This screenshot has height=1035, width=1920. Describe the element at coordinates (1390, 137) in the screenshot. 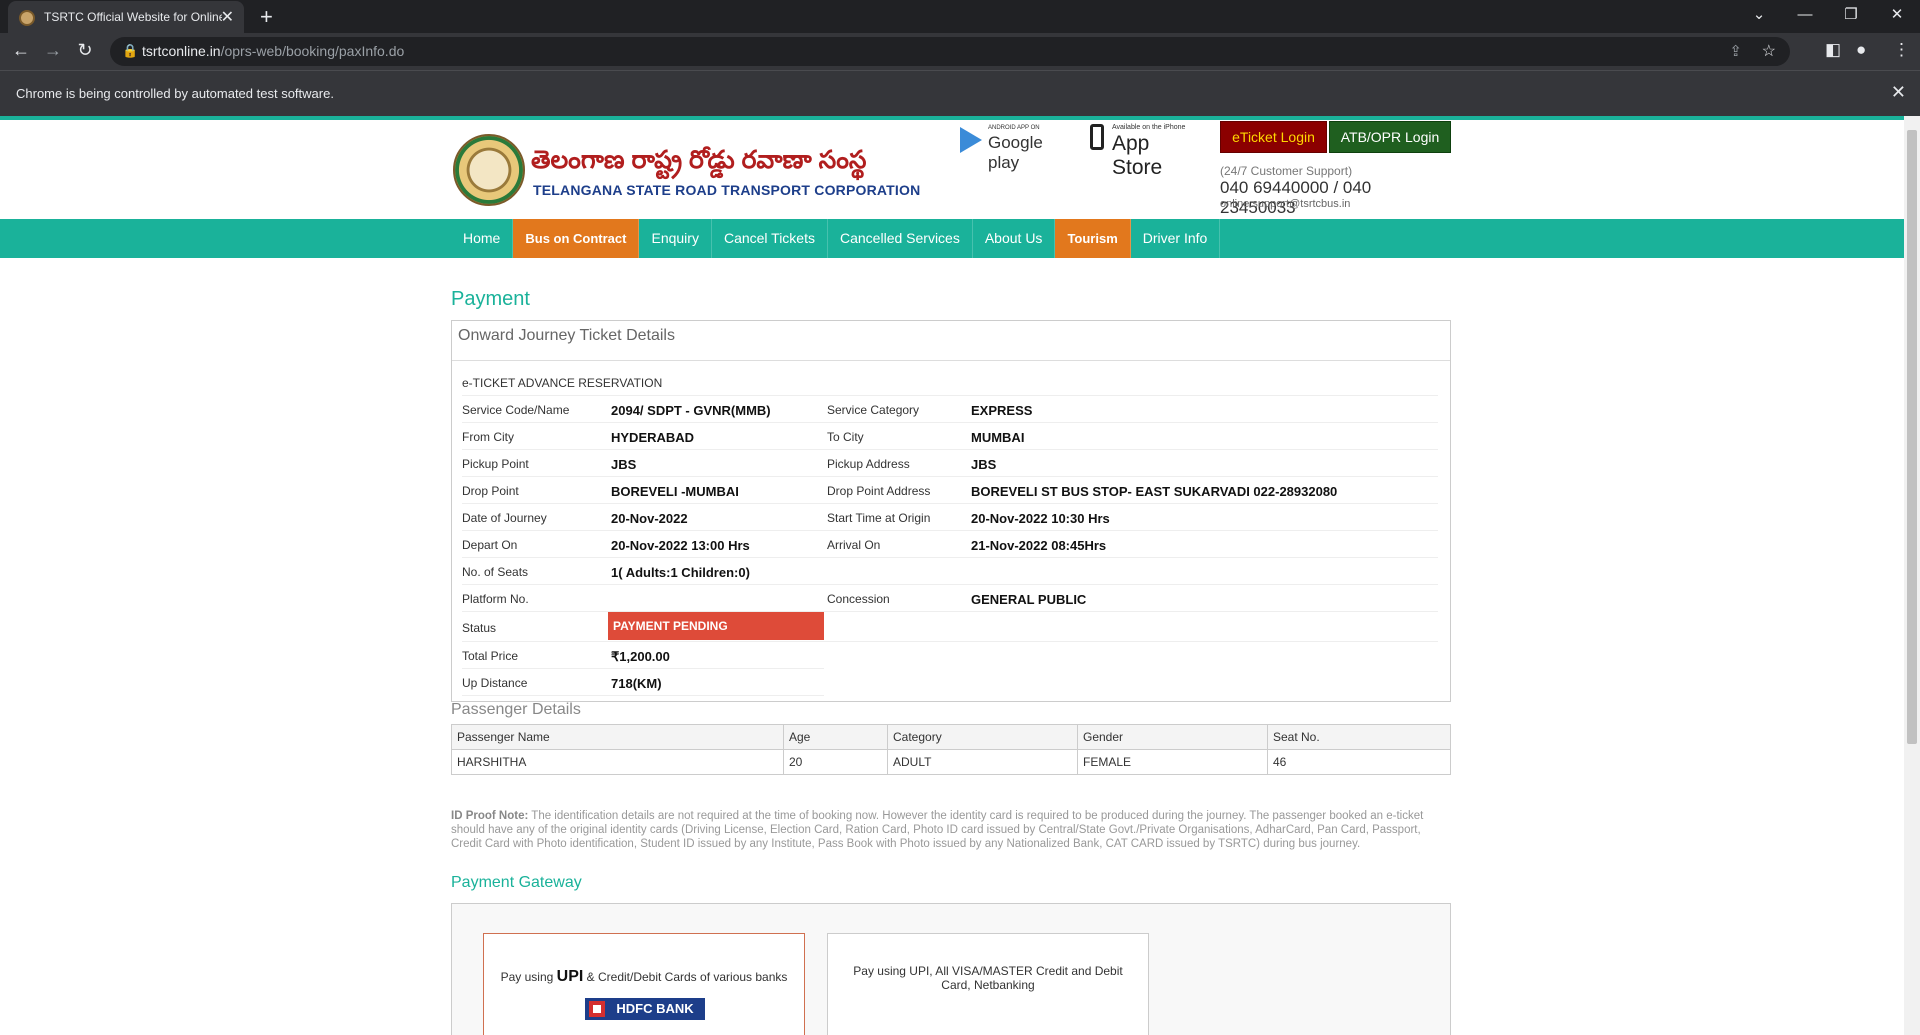

I see `atb-opr-login-button: ATB/OPR Login` at that location.